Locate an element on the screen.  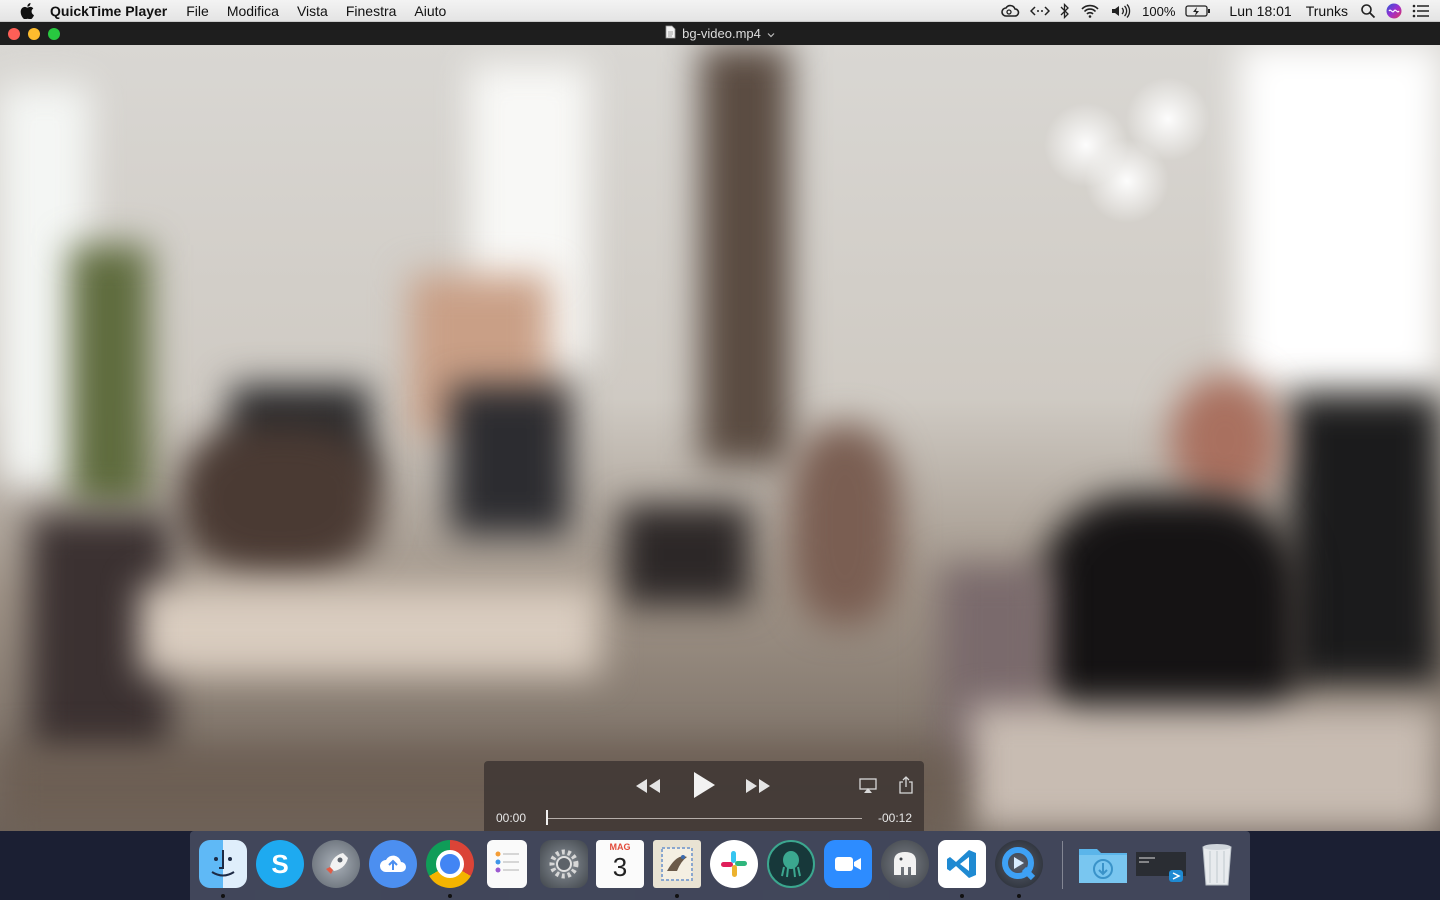
timeline-scrubber is located at coordinates (704, 818).